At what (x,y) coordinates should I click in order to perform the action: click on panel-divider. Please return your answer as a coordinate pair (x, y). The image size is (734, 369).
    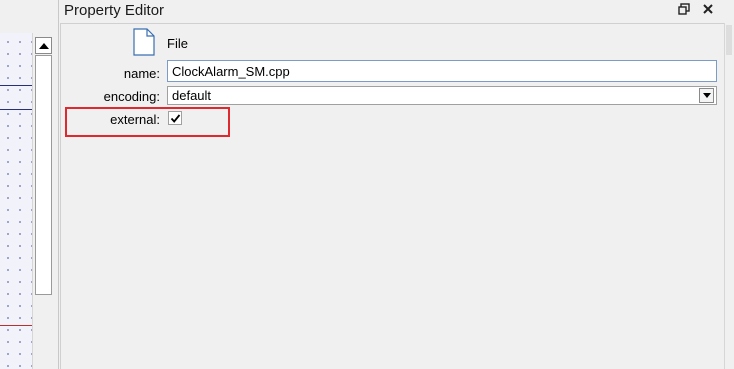
    Looking at the image, I should click on (58, 184).